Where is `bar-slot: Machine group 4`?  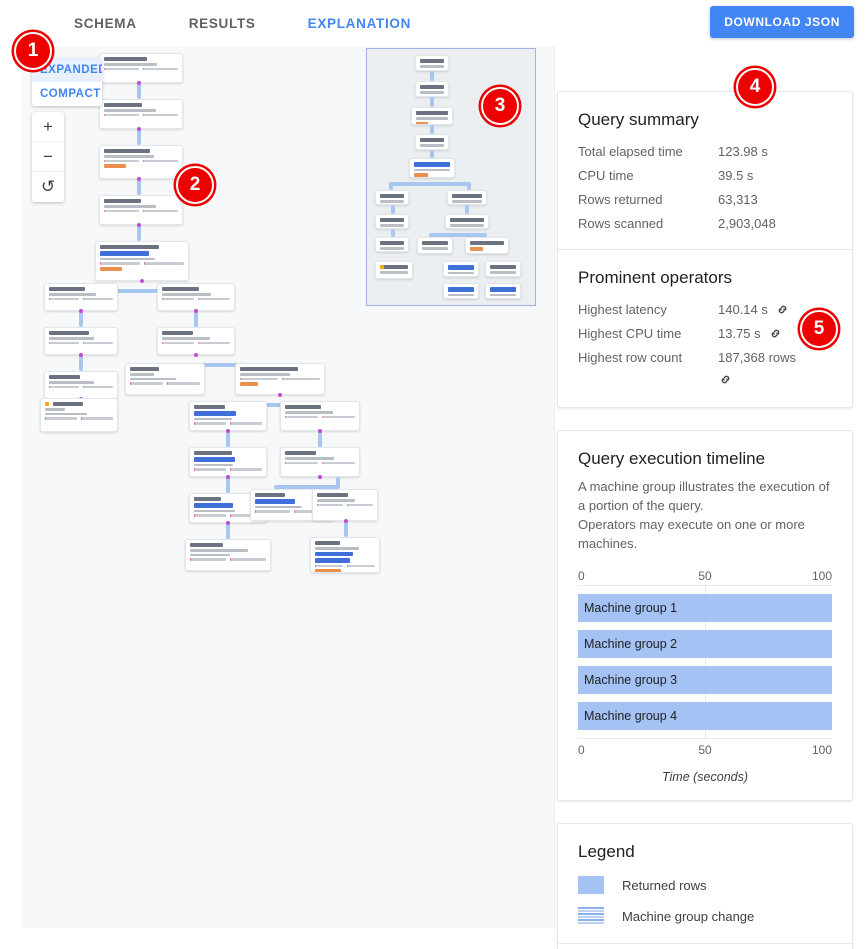
bar-slot: Machine group 4 is located at coordinates (705, 716).